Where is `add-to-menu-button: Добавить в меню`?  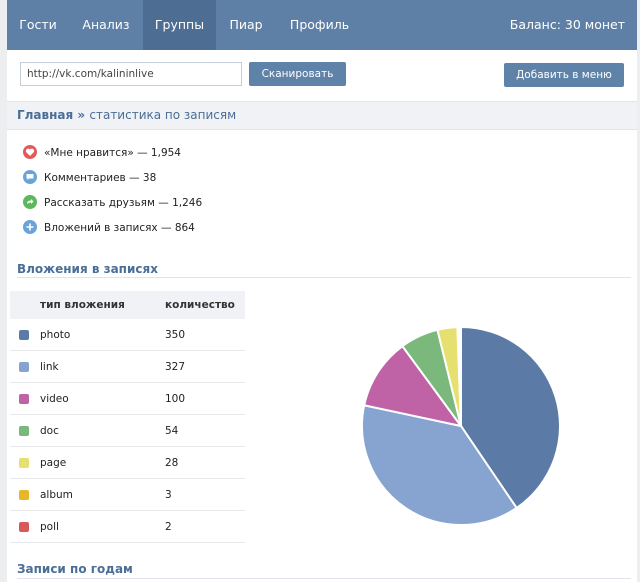
add-to-menu-button: Добавить в меню is located at coordinates (564, 75).